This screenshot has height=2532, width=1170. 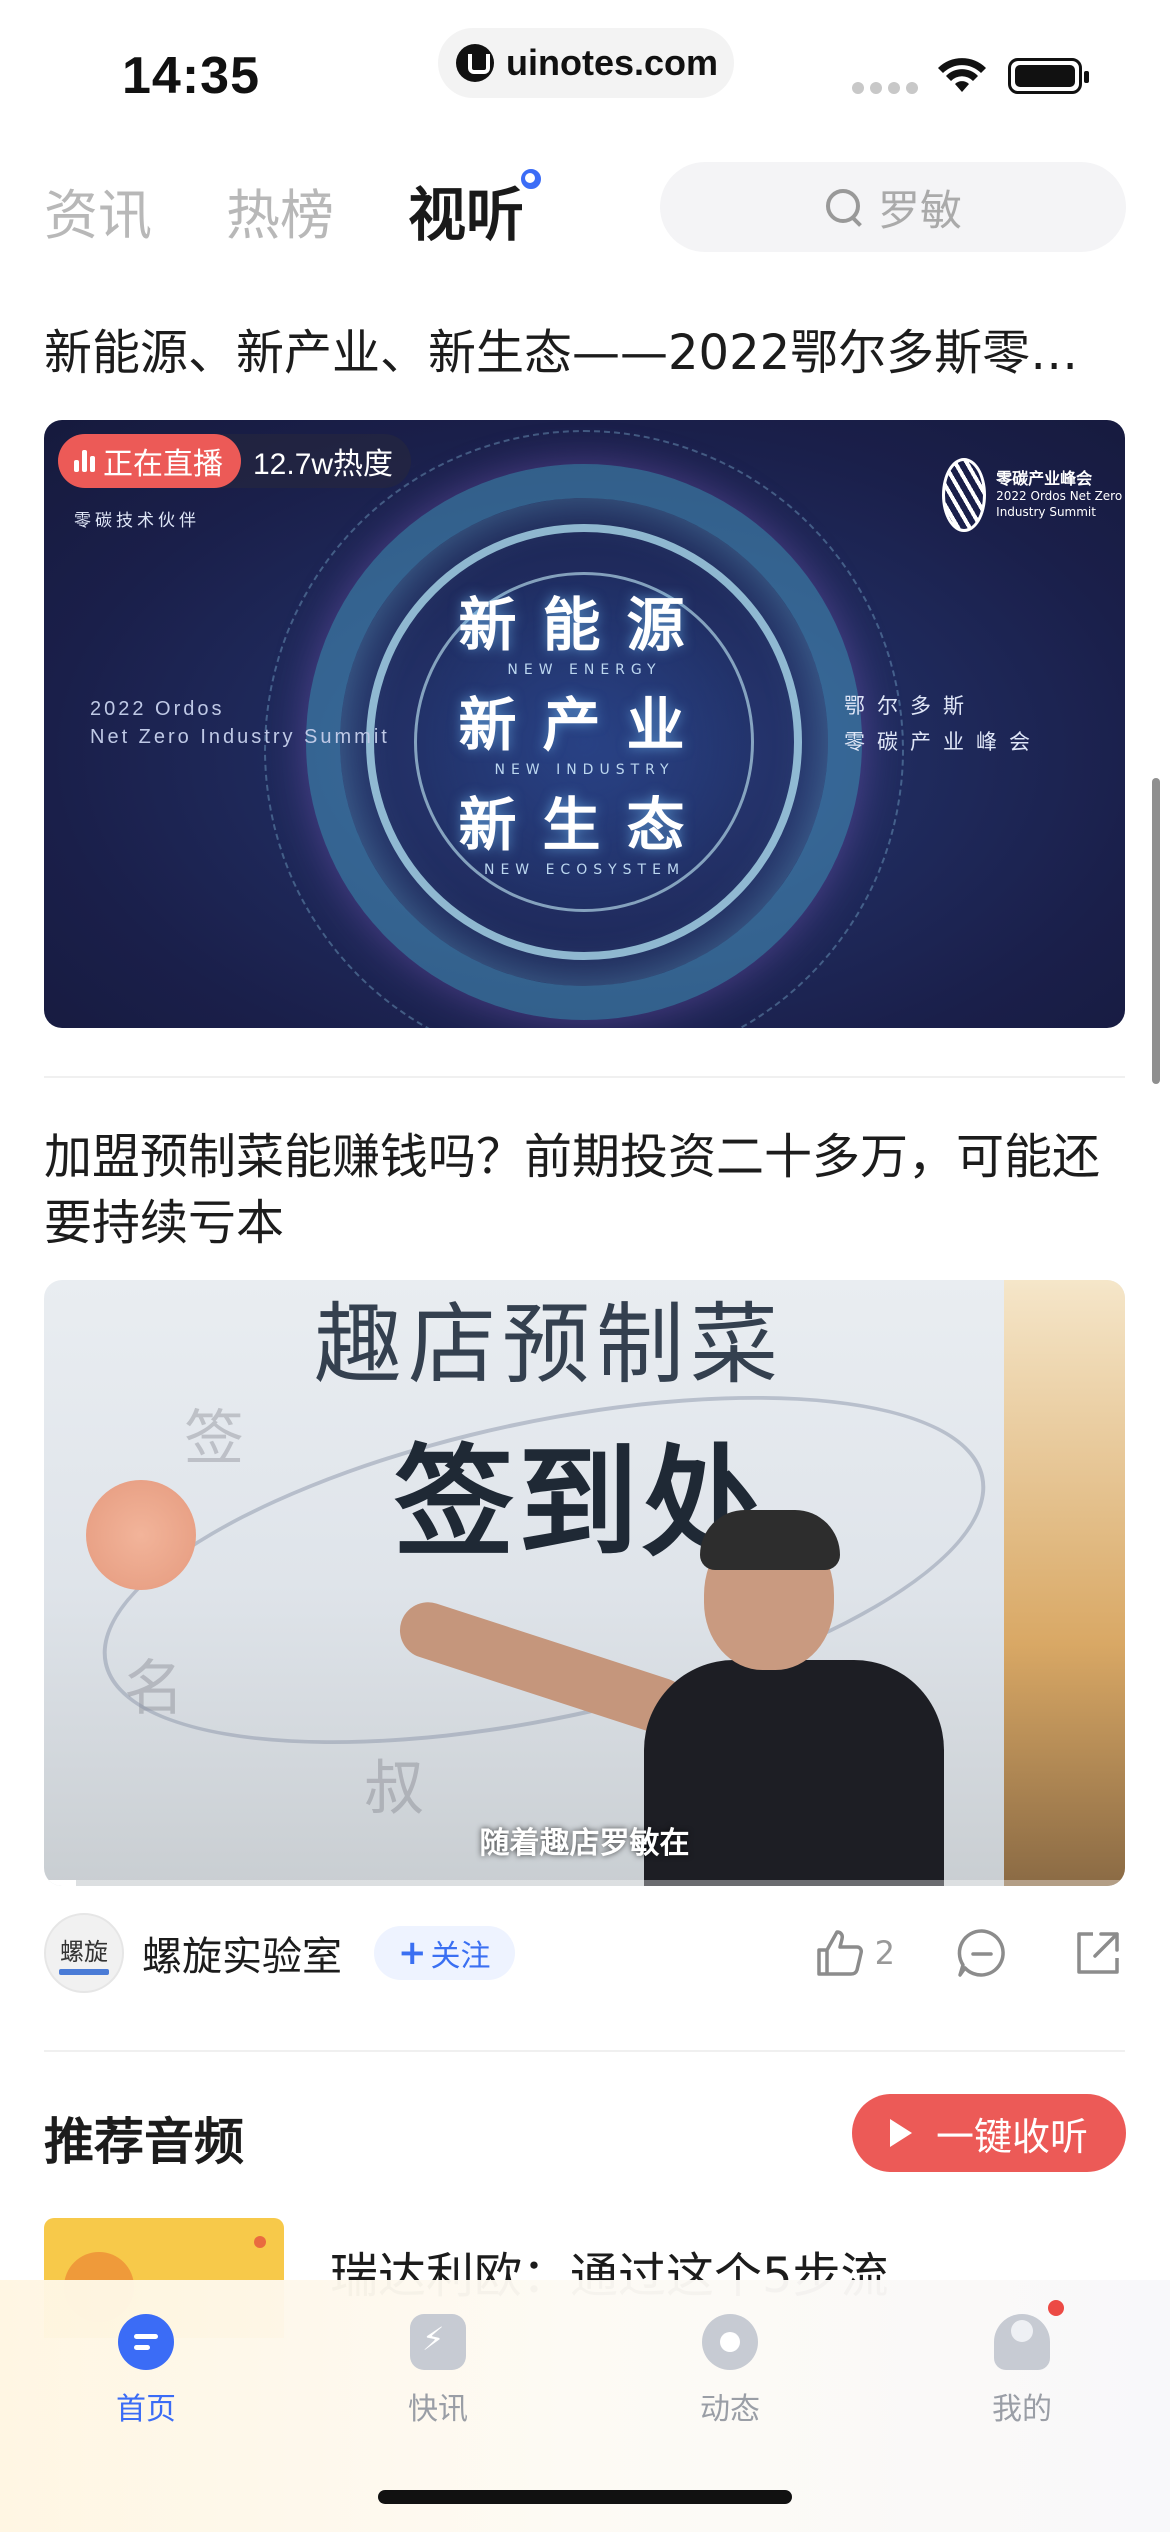 What do you see at coordinates (1064, 1583) in the screenshot?
I see `background-room` at bounding box center [1064, 1583].